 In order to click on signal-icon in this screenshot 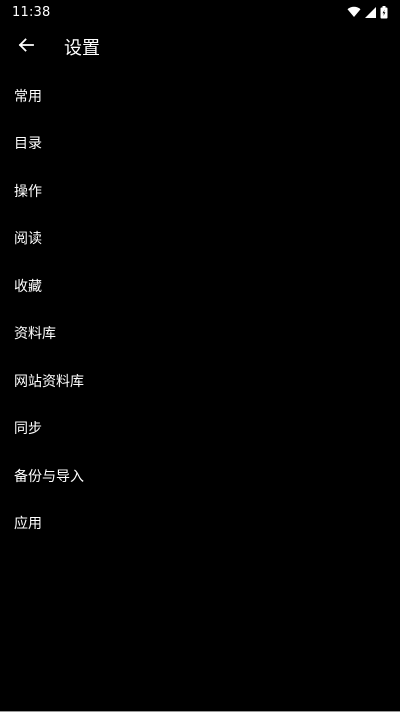, I will do `click(370, 12)`.